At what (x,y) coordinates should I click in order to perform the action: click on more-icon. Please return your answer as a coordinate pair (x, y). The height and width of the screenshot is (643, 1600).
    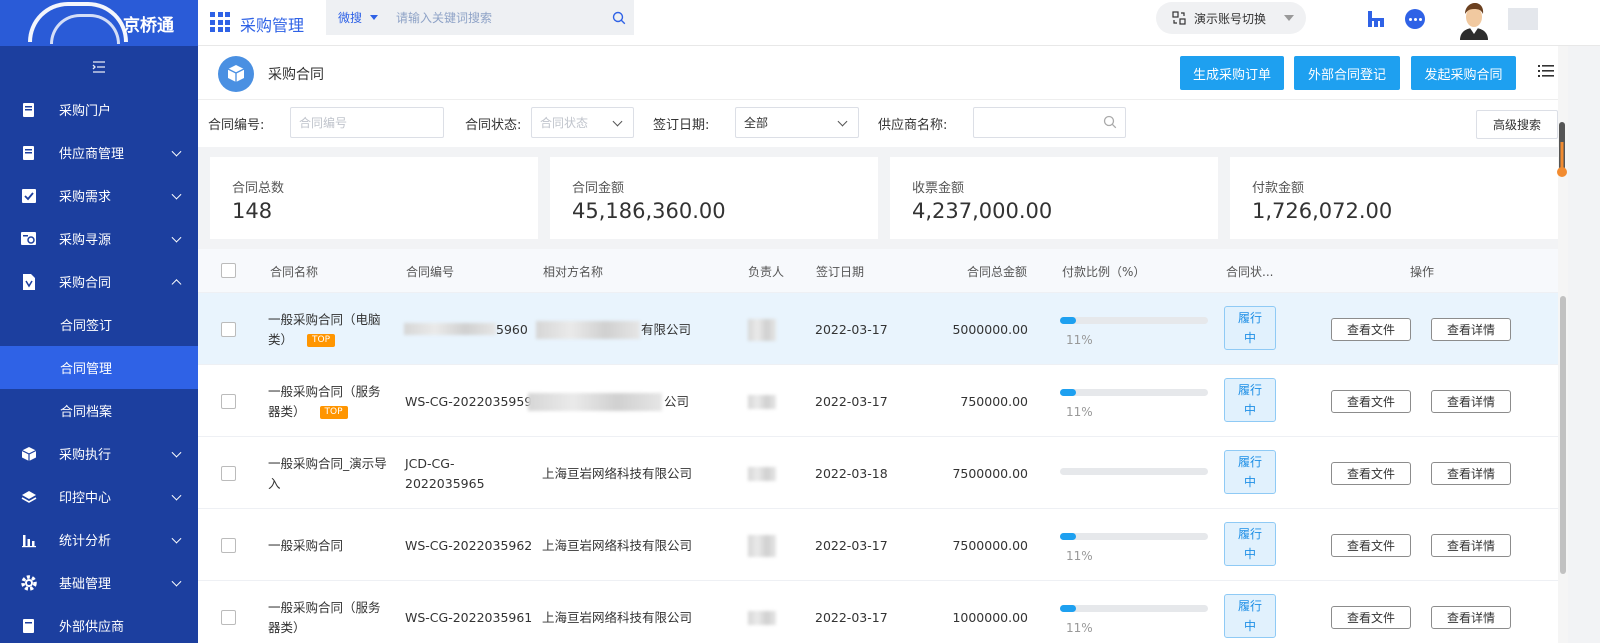
    Looking at the image, I should click on (1415, 19).